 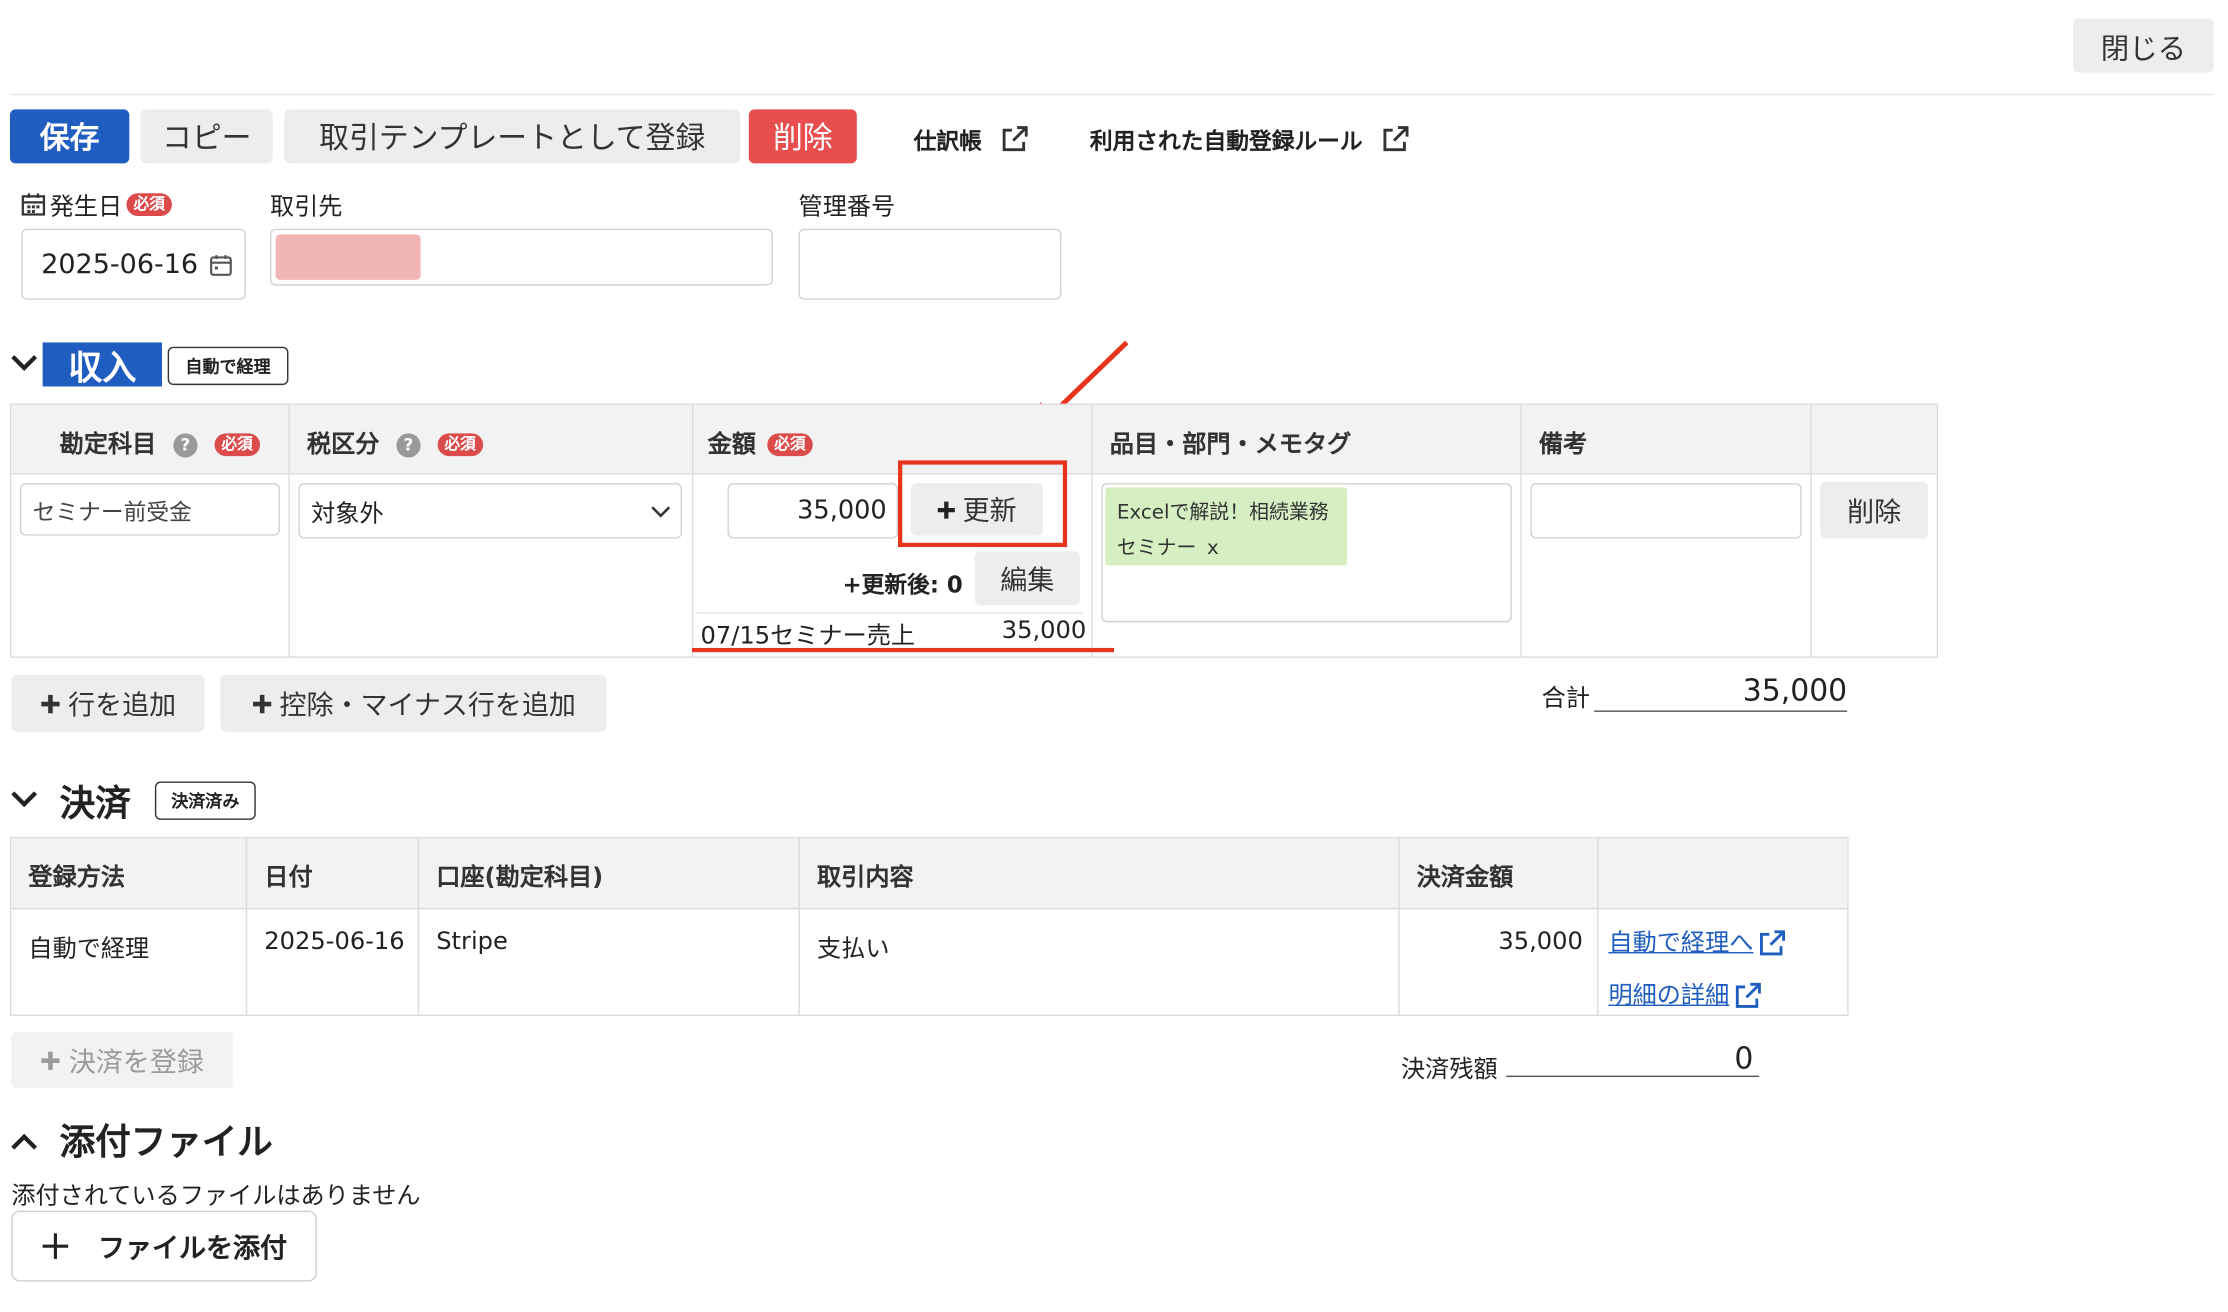 What do you see at coordinates (122, 705) in the screenshot?
I see `add-row-label: 行を追加` at bounding box center [122, 705].